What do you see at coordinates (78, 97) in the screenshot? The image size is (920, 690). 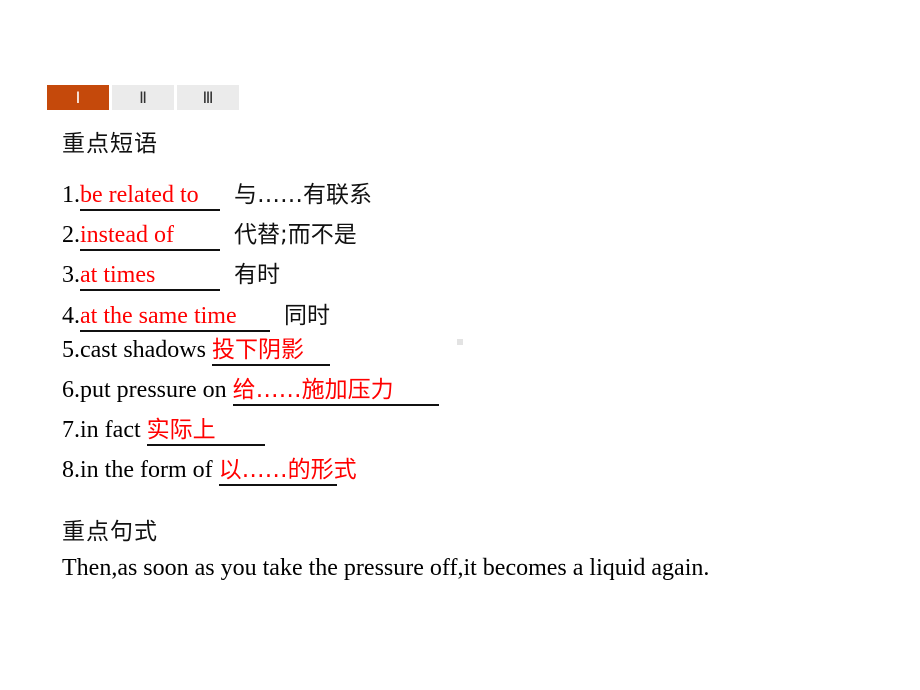 I see `tab-1: Ⅰ` at bounding box center [78, 97].